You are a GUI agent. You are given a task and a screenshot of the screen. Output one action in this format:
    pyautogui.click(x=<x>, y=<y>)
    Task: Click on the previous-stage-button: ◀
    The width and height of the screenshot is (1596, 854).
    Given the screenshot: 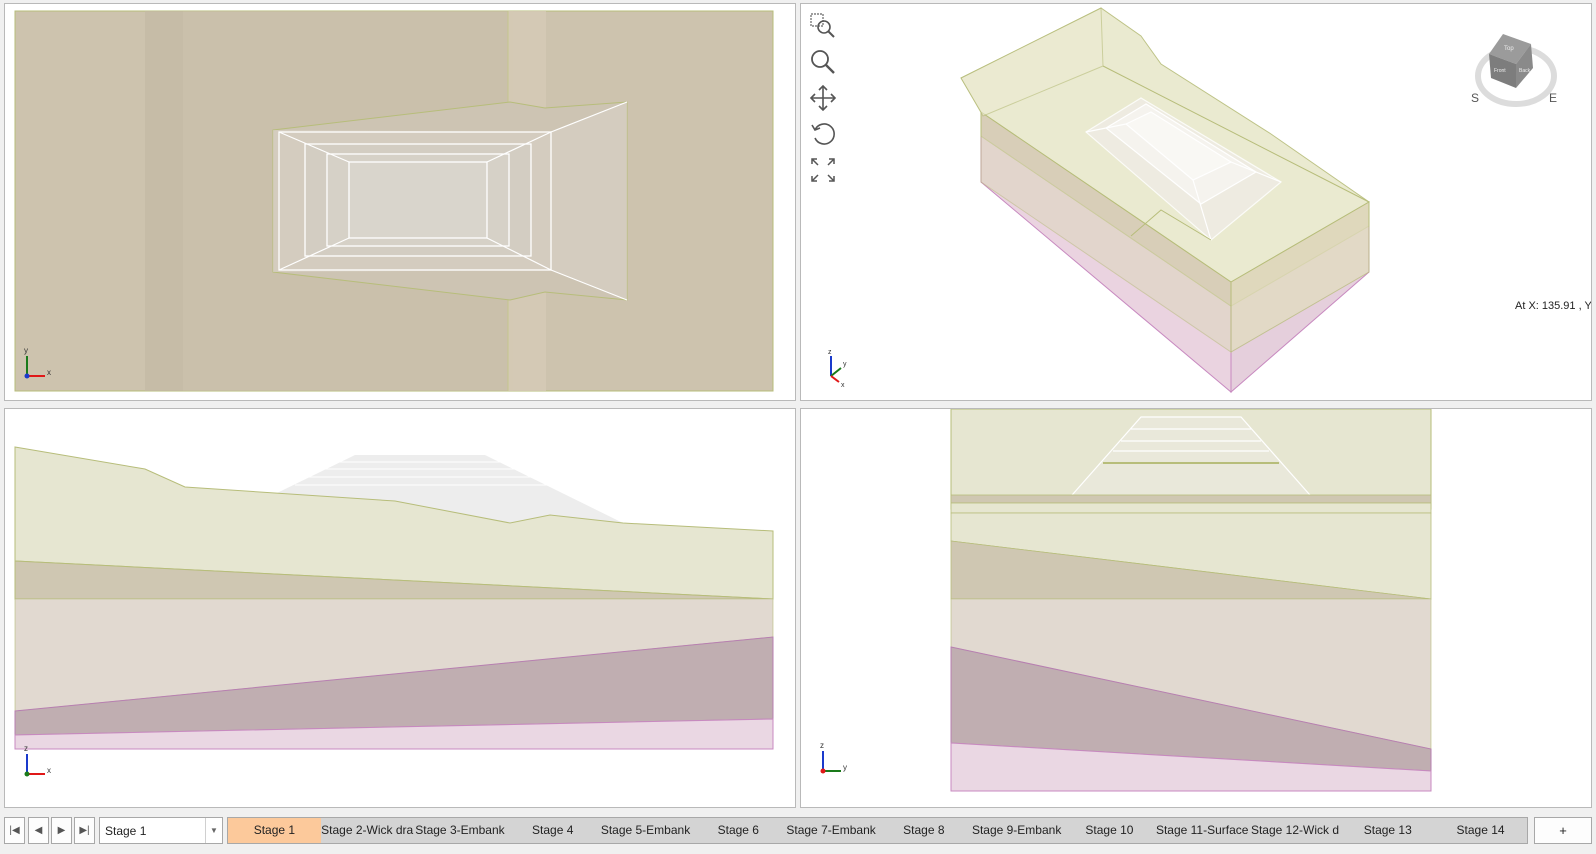 What is the action you would take?
    pyautogui.click(x=38, y=830)
    